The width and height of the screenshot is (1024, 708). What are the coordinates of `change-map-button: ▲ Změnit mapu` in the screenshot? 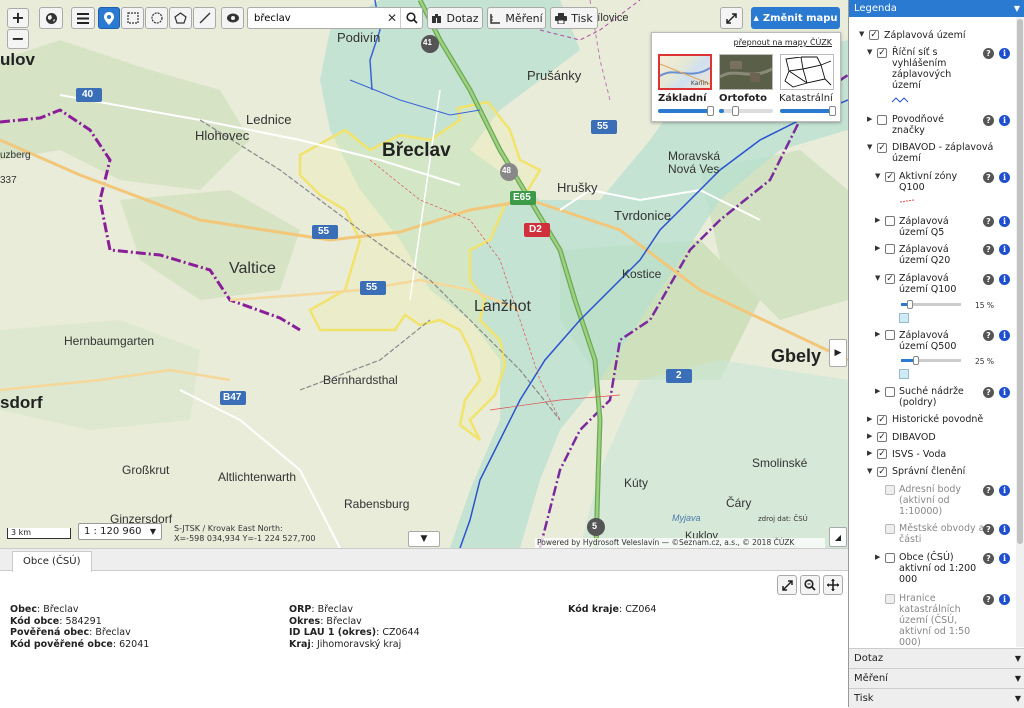 It's located at (795, 18).